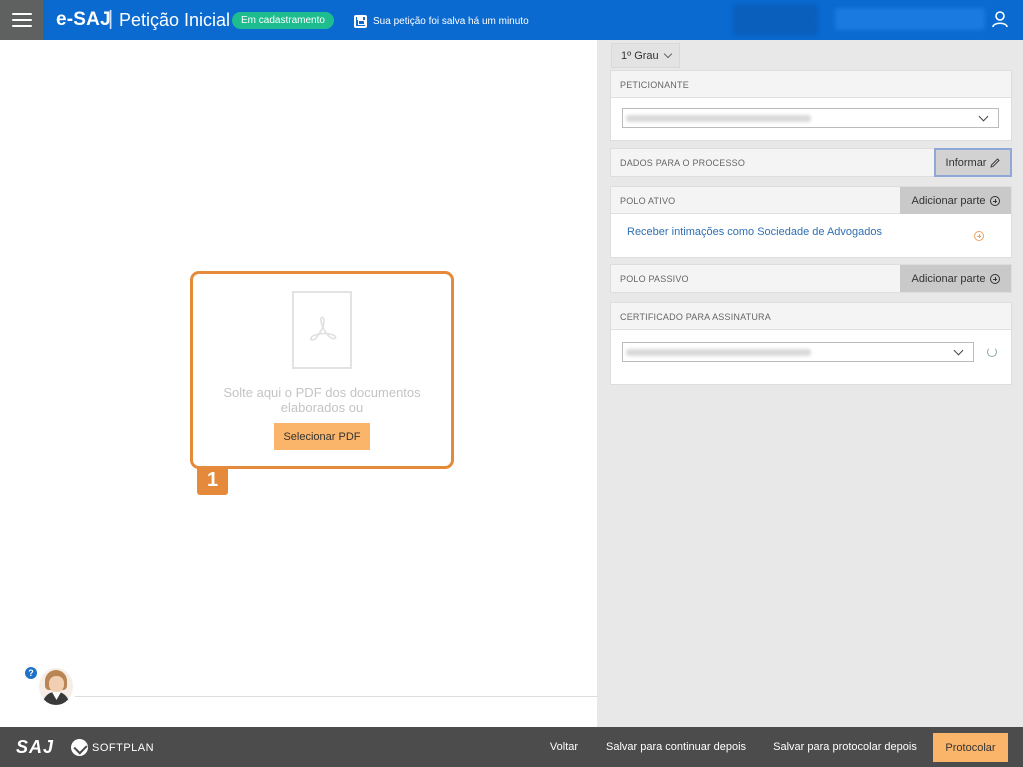  I want to click on certificado-select, so click(798, 352).